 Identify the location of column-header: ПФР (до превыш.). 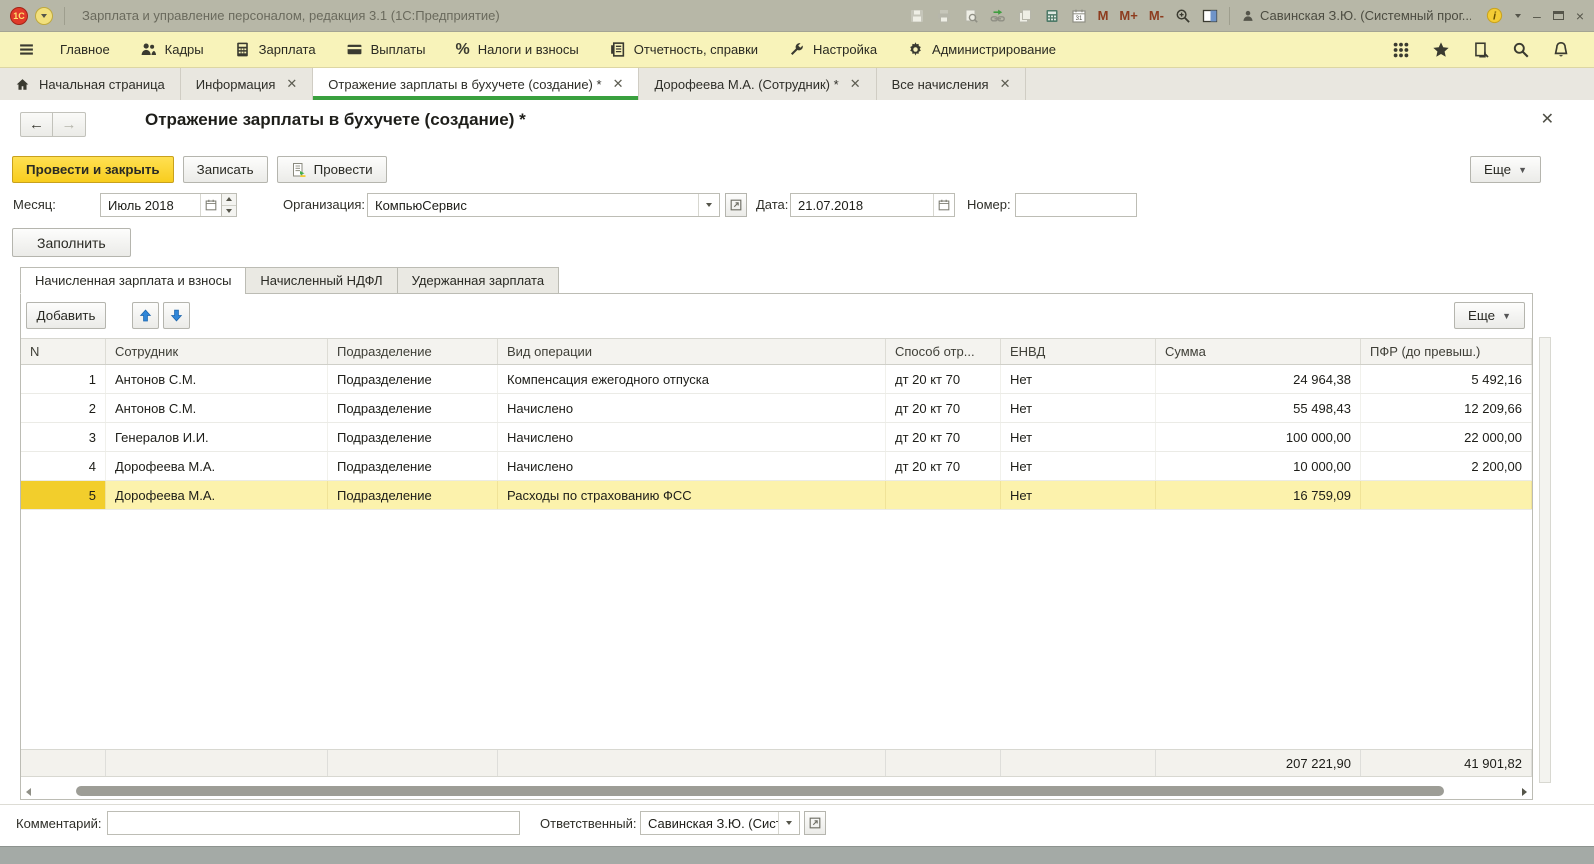
(1446, 351).